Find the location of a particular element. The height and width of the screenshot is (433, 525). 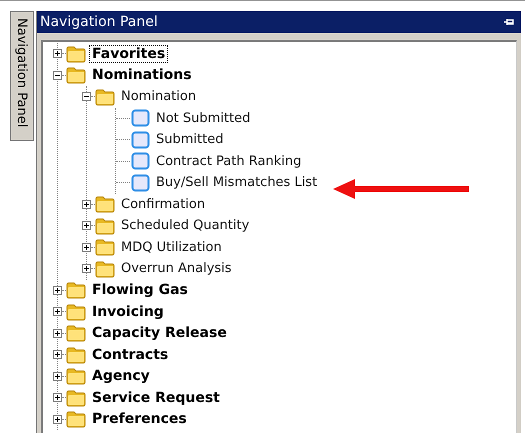

tree-item: Confirmation is located at coordinates (163, 204).